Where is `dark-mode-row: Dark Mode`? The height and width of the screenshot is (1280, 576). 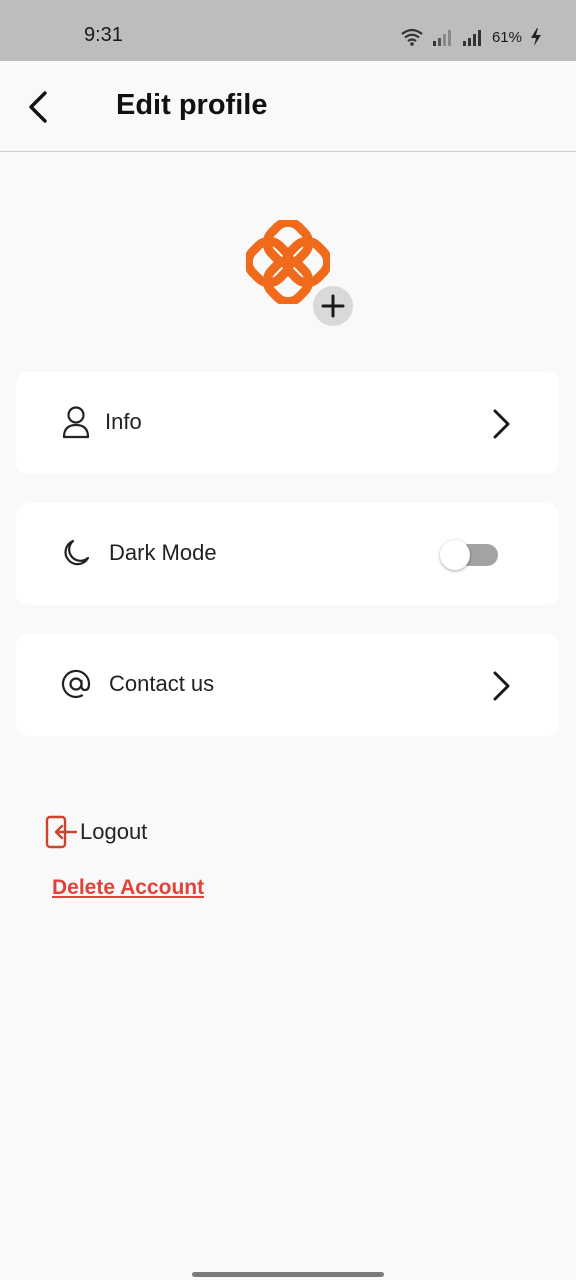 dark-mode-row: Dark Mode is located at coordinates (287, 554).